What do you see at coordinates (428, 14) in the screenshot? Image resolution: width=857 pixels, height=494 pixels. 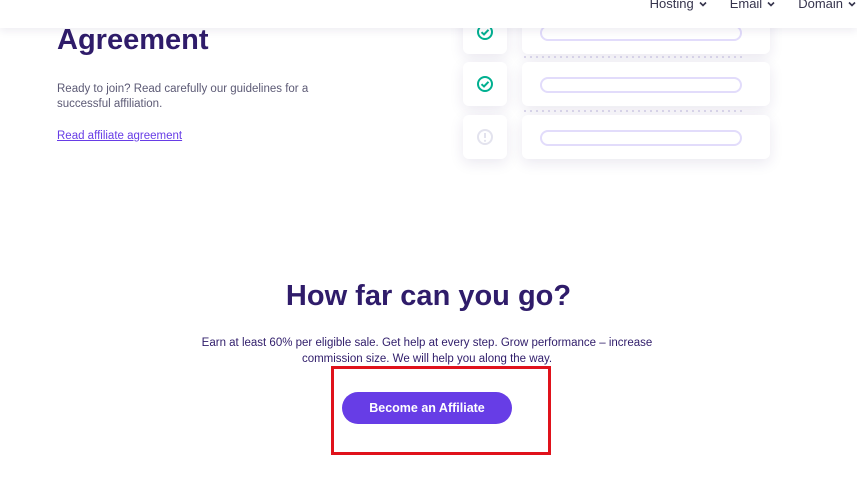 I see `top-navigation-bar: Hosting Email Domain` at bounding box center [428, 14].